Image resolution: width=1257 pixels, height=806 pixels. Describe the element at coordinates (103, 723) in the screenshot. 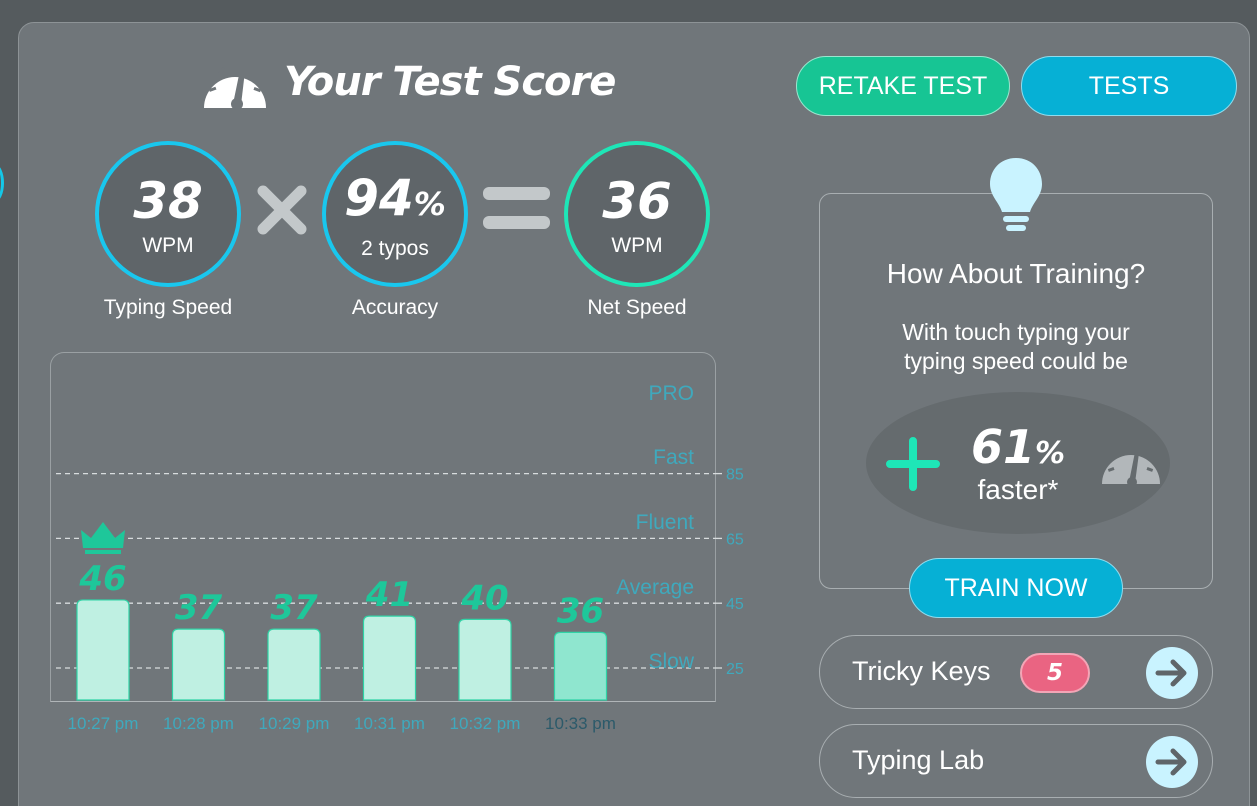

I see `x-axis-time-label: 10:27 pm` at that location.